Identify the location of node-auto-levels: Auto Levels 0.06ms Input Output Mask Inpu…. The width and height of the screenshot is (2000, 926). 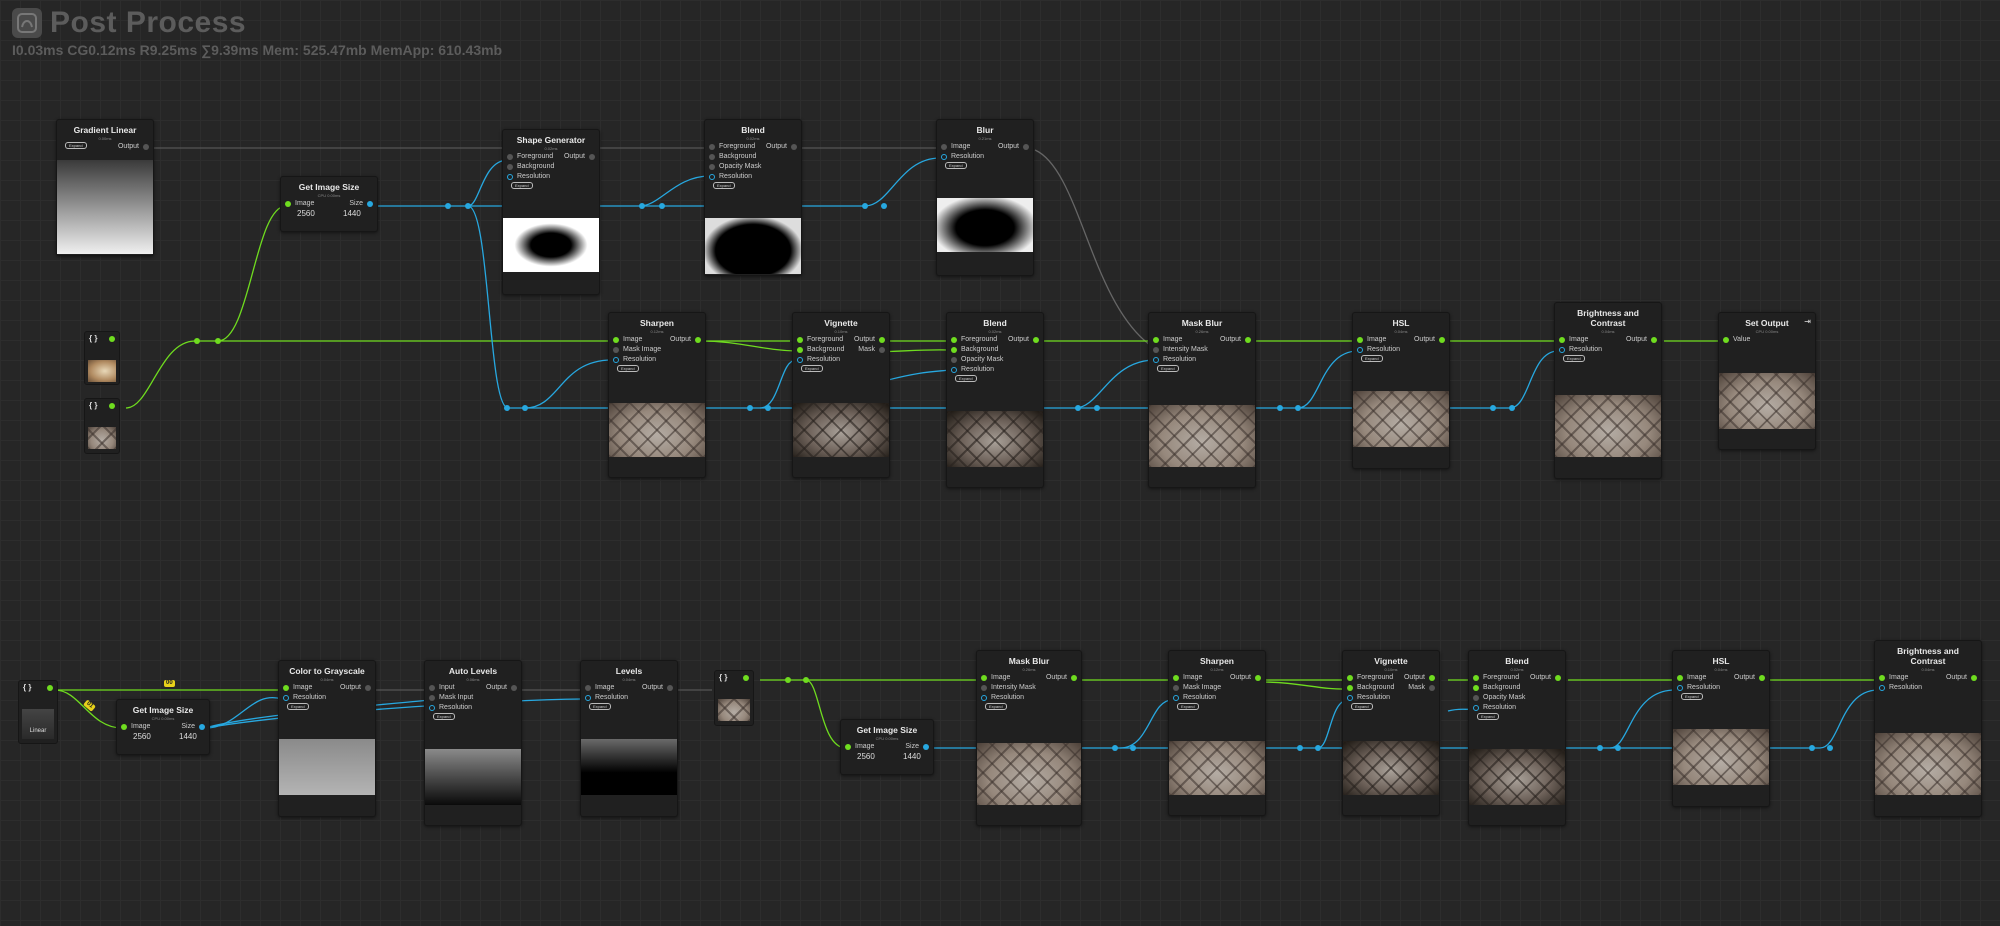
(473, 743).